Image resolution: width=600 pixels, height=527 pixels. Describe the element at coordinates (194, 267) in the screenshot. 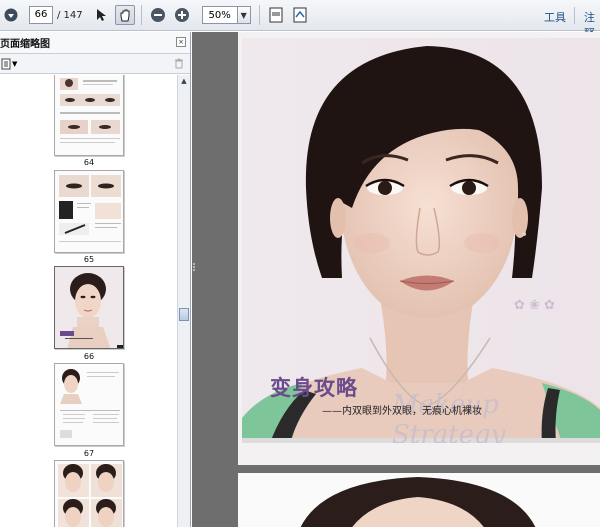

I see `panel-resize-grip` at that location.